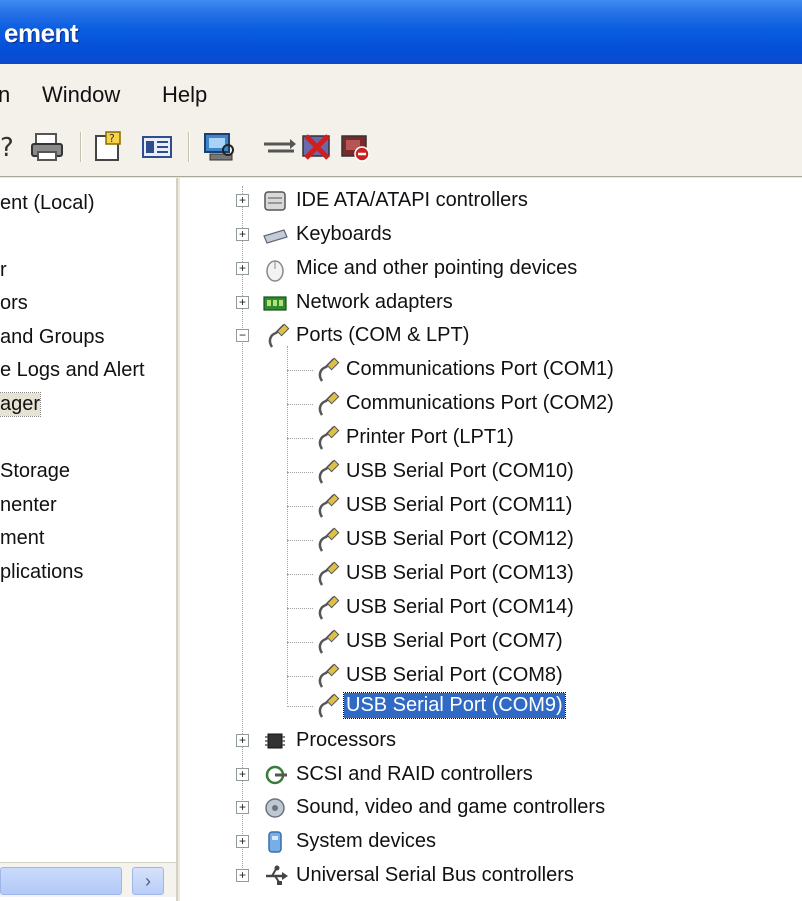 The height and width of the screenshot is (901, 802). What do you see at coordinates (414, 774) in the screenshot?
I see `tree-label: SCSI and RAID controllers` at bounding box center [414, 774].